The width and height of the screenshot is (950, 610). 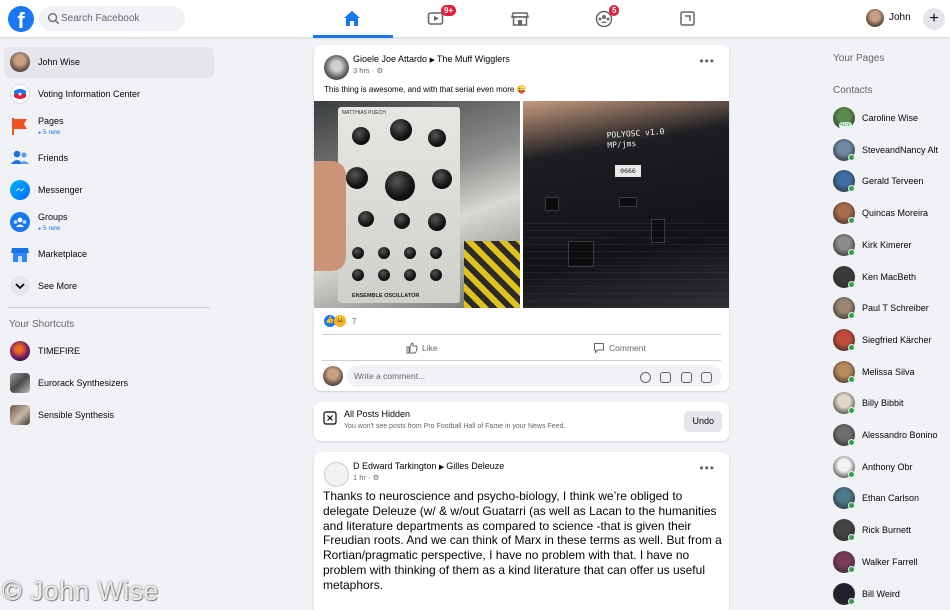 I want to click on post-photo-pcb: POLYOSC v1.0 MP/jms 0666, so click(x=626, y=204).